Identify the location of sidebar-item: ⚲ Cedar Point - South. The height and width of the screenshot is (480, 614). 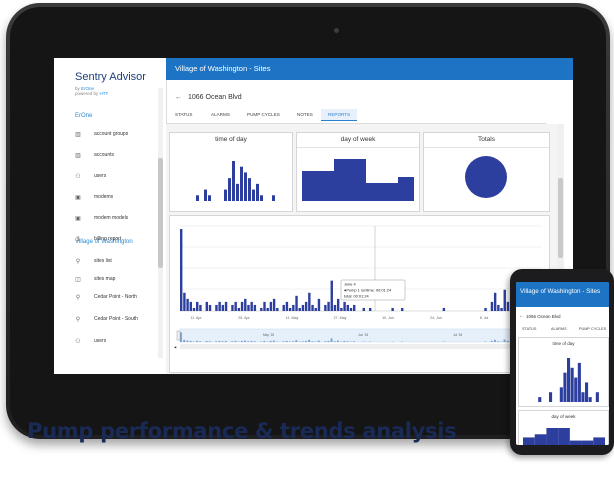
(106, 319).